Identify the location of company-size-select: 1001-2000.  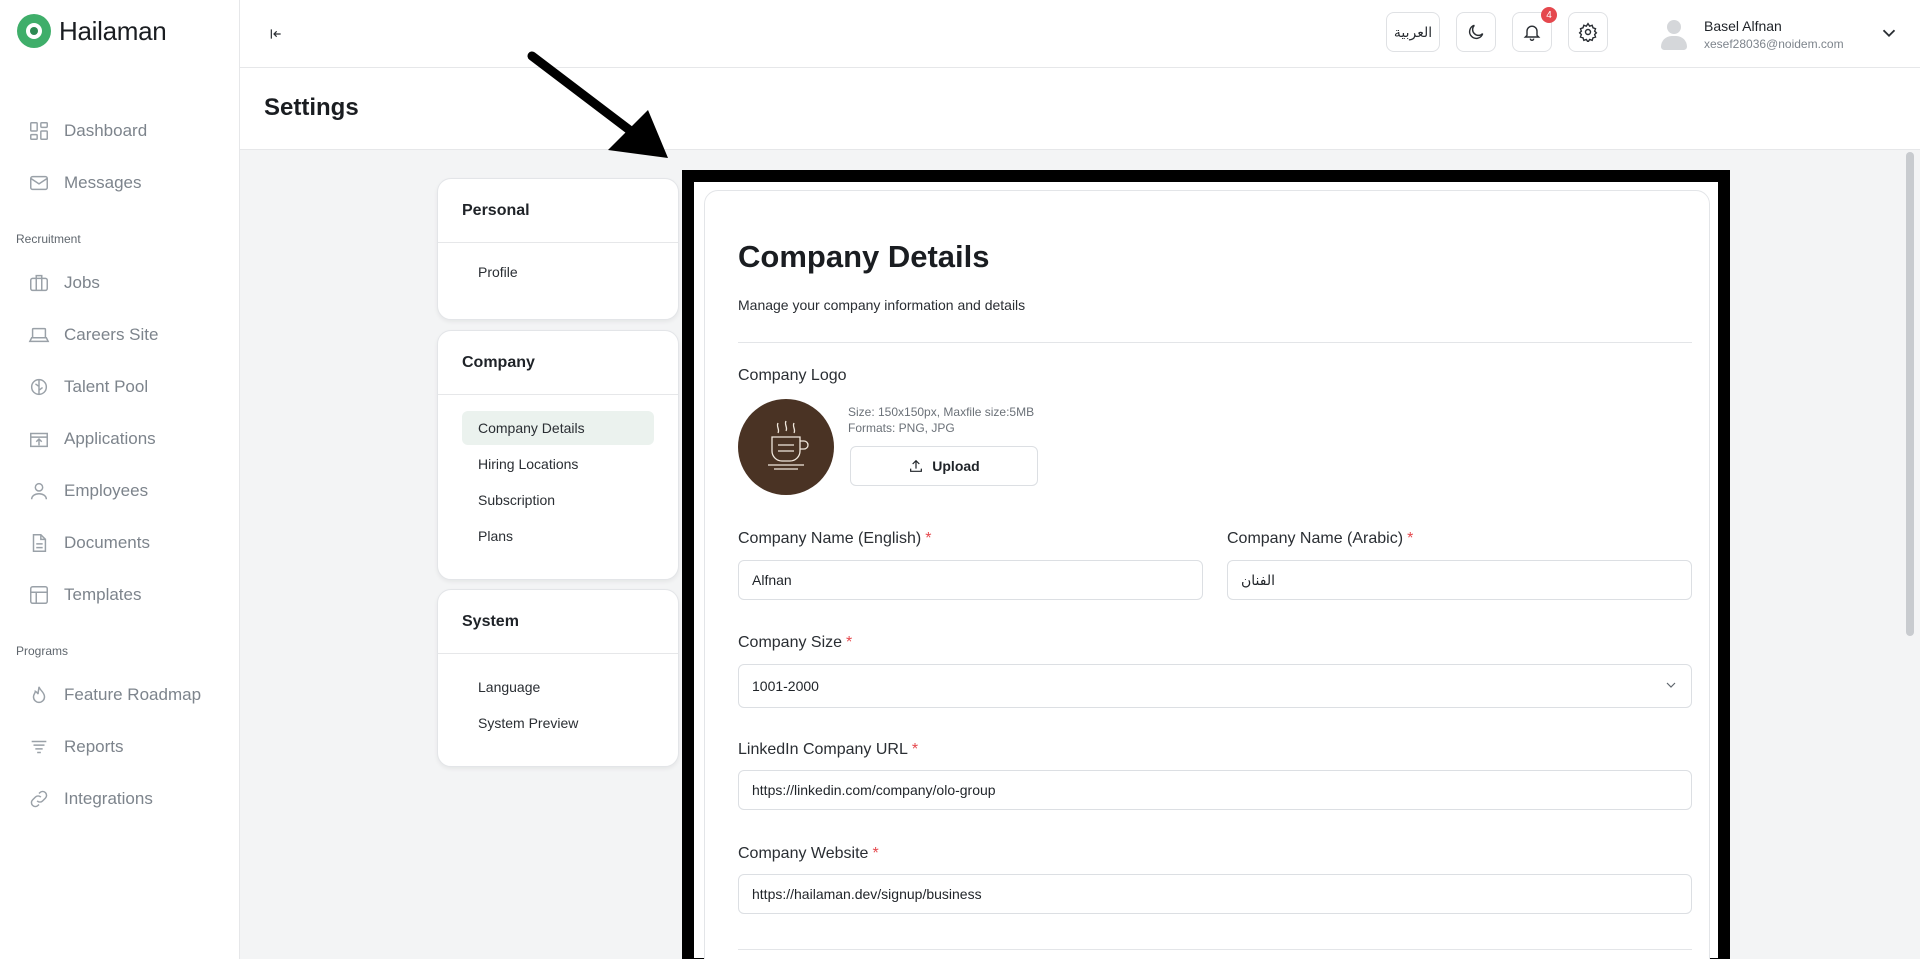
(1215, 686).